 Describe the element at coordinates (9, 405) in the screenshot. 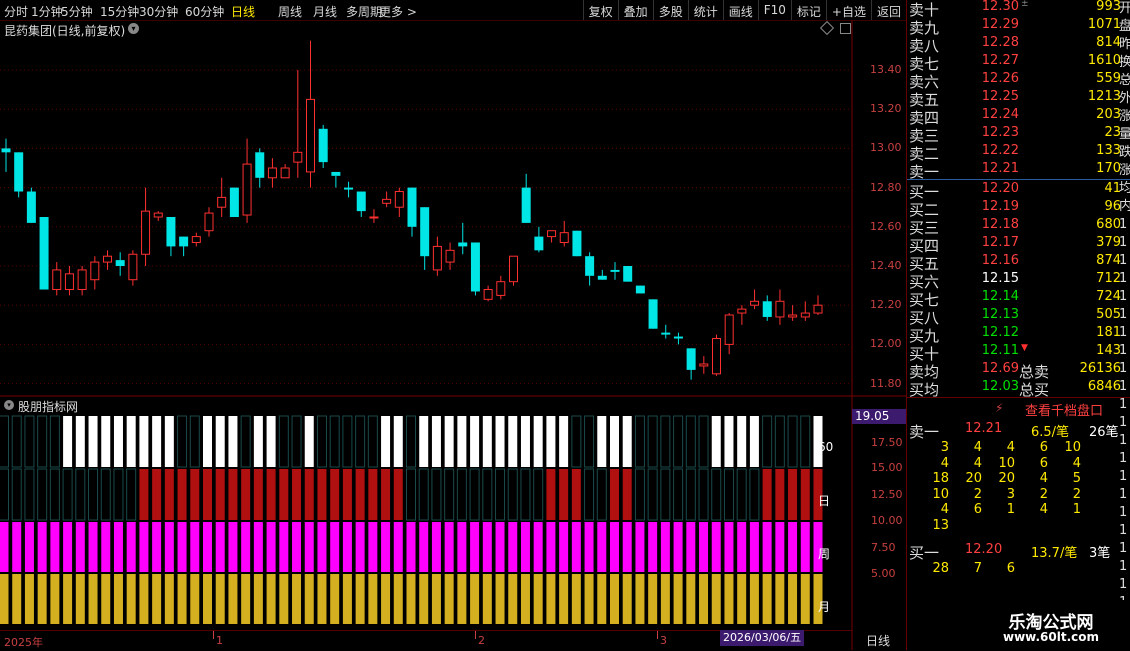

I see `indicator-menu-icon: ▾` at that location.